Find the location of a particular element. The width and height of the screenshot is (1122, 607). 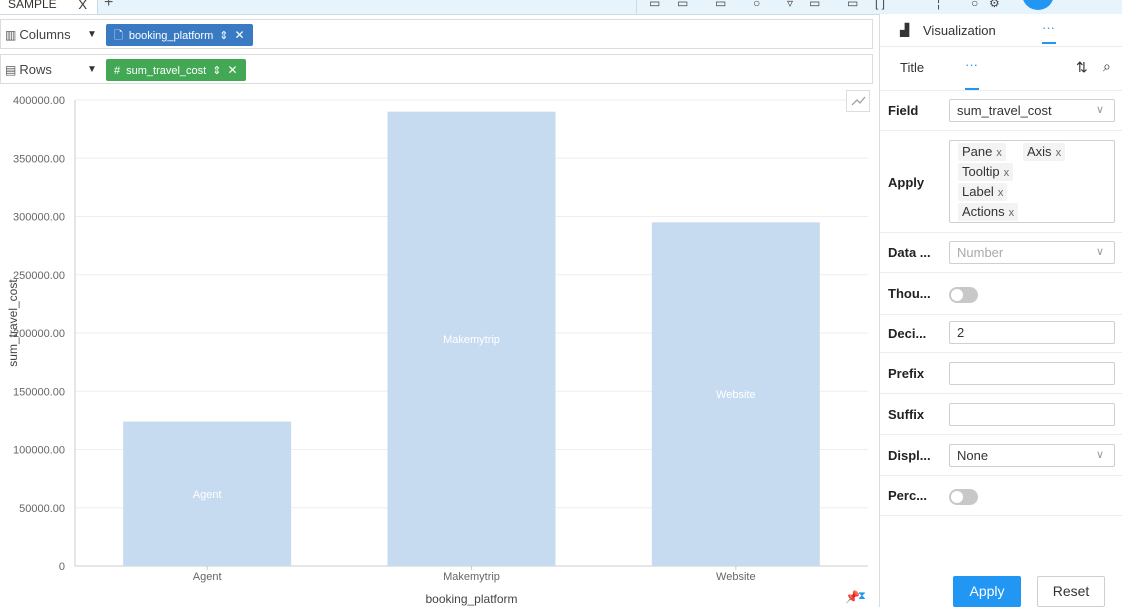

rows-icon: ▤ is located at coordinates (11, 70).